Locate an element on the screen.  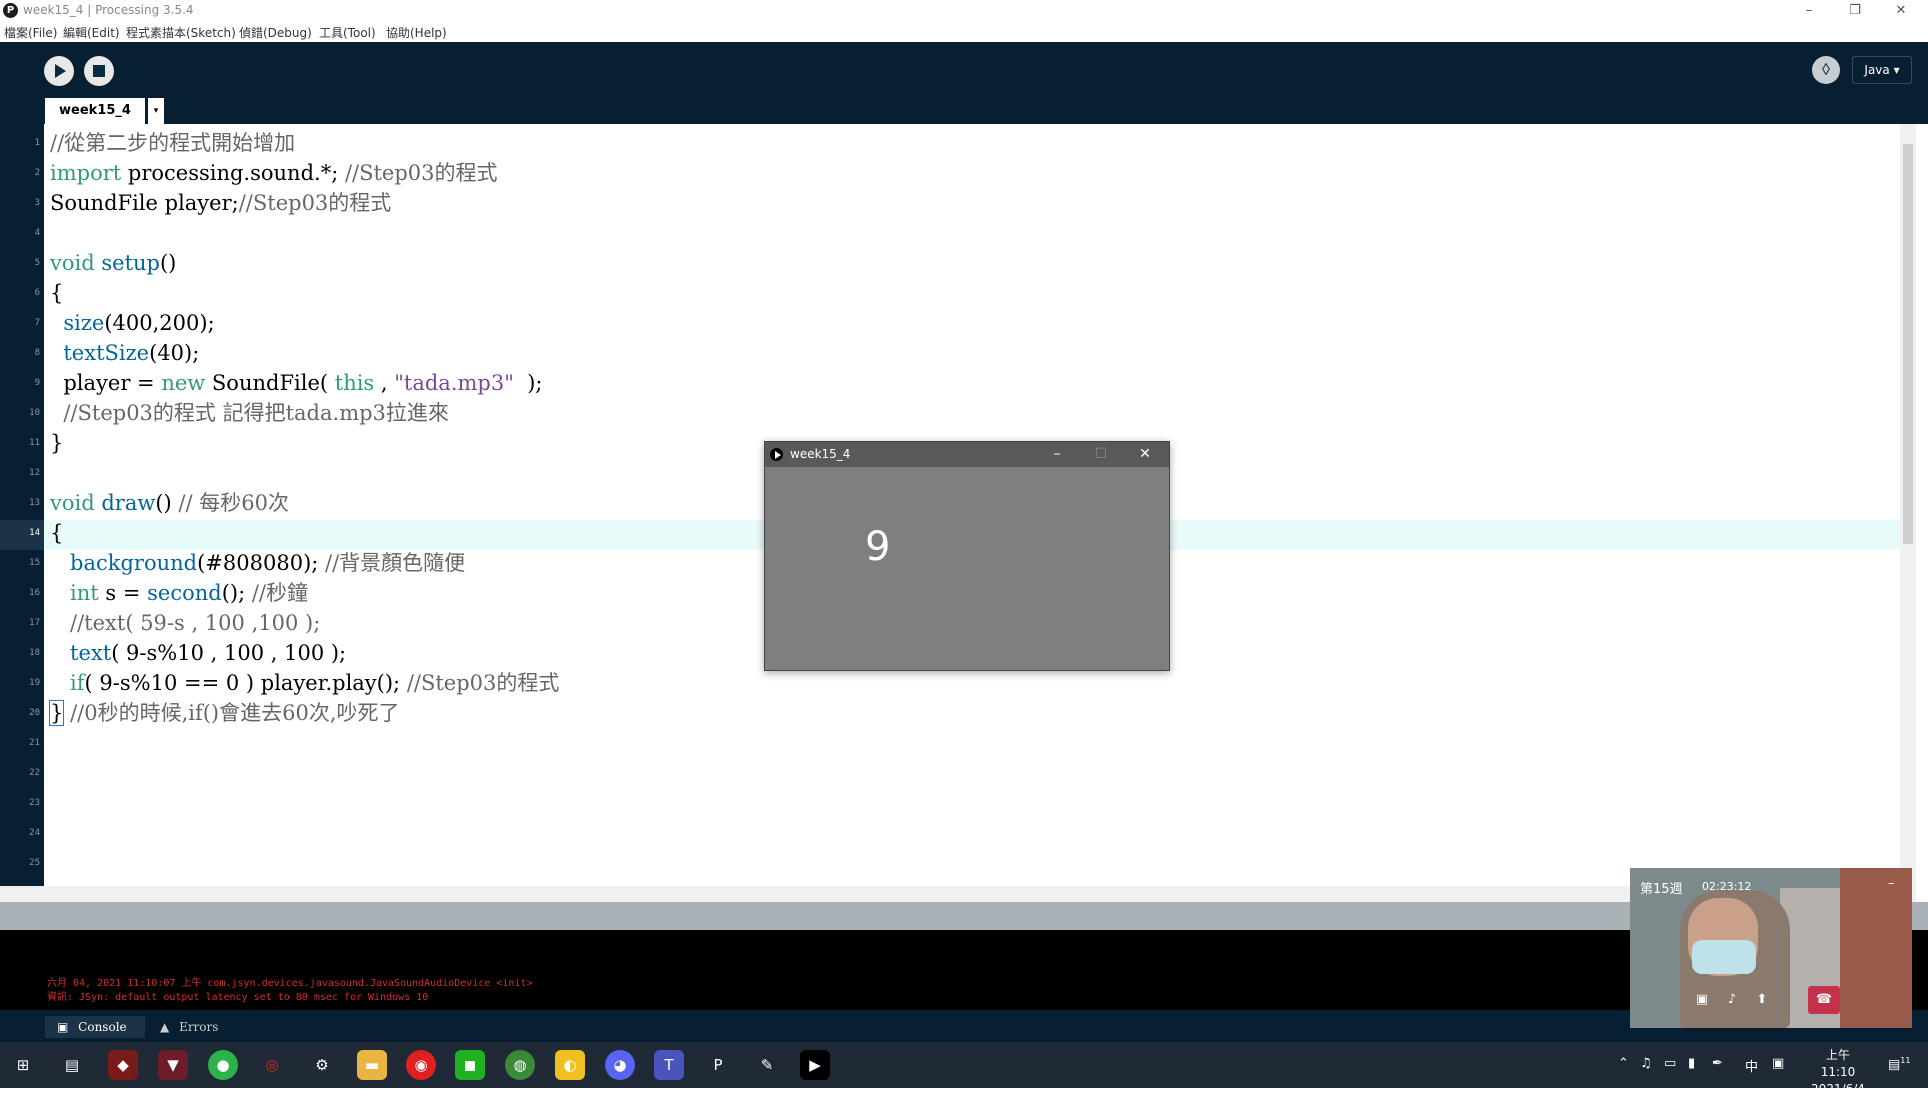
code-line-17: //text( 59-s , 100 ,100 ); is located at coordinates (185, 623).